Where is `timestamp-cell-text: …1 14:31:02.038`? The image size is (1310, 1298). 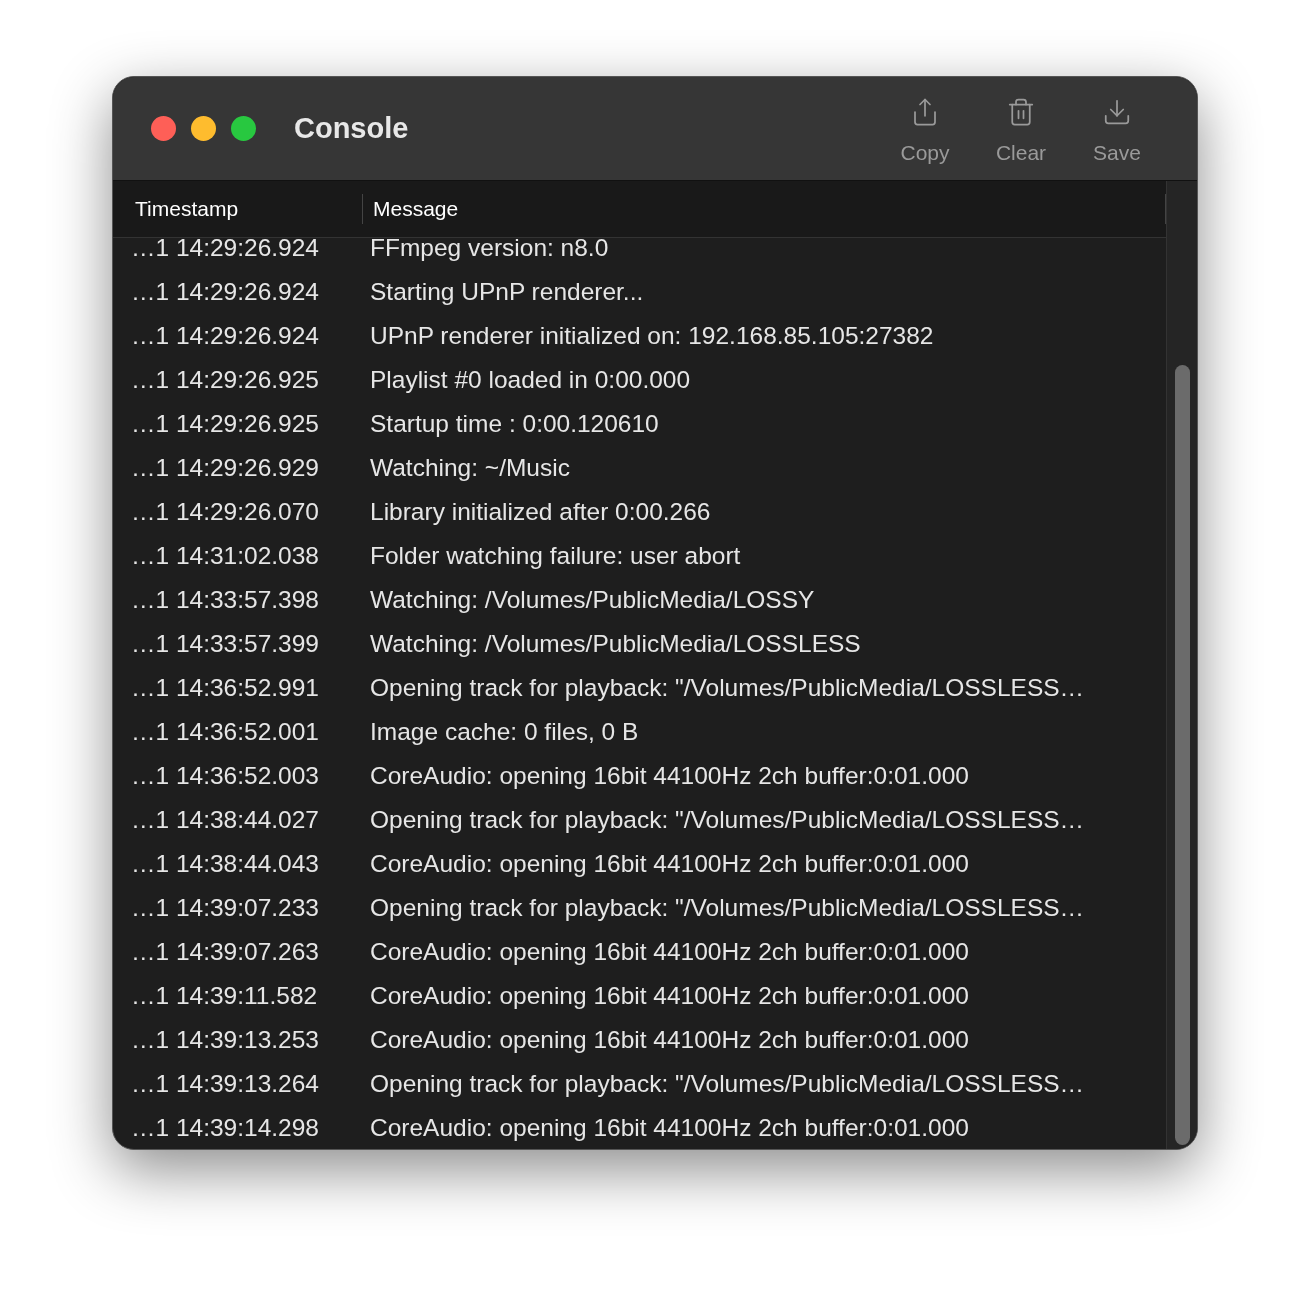
timestamp-cell-text: …1 14:31:02.038 is located at coordinates (225, 555).